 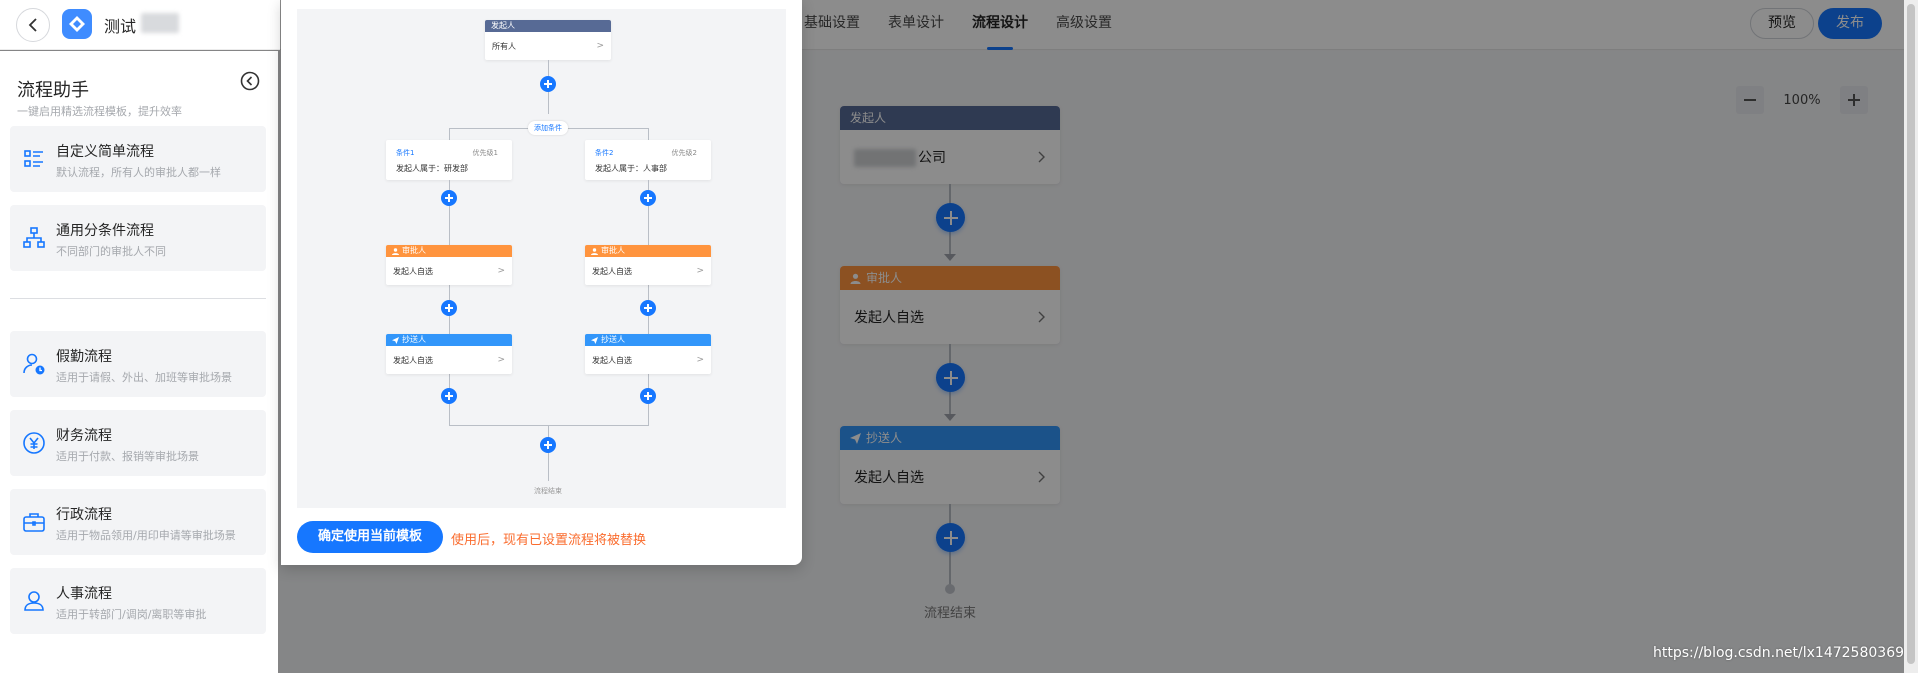 I want to click on template-card-leave: 假勤流程 适用于请假、外出、加班等审批场景, so click(x=138, y=364).